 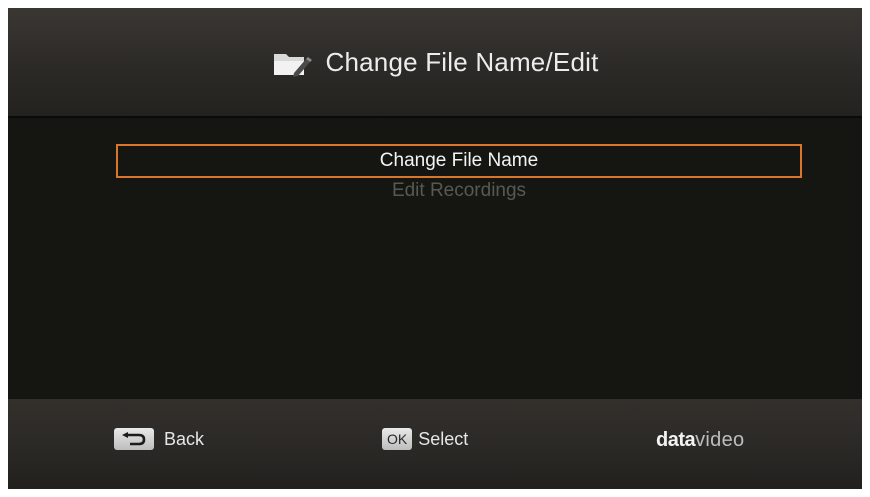 What do you see at coordinates (184, 438) in the screenshot?
I see `back-label: Back` at bounding box center [184, 438].